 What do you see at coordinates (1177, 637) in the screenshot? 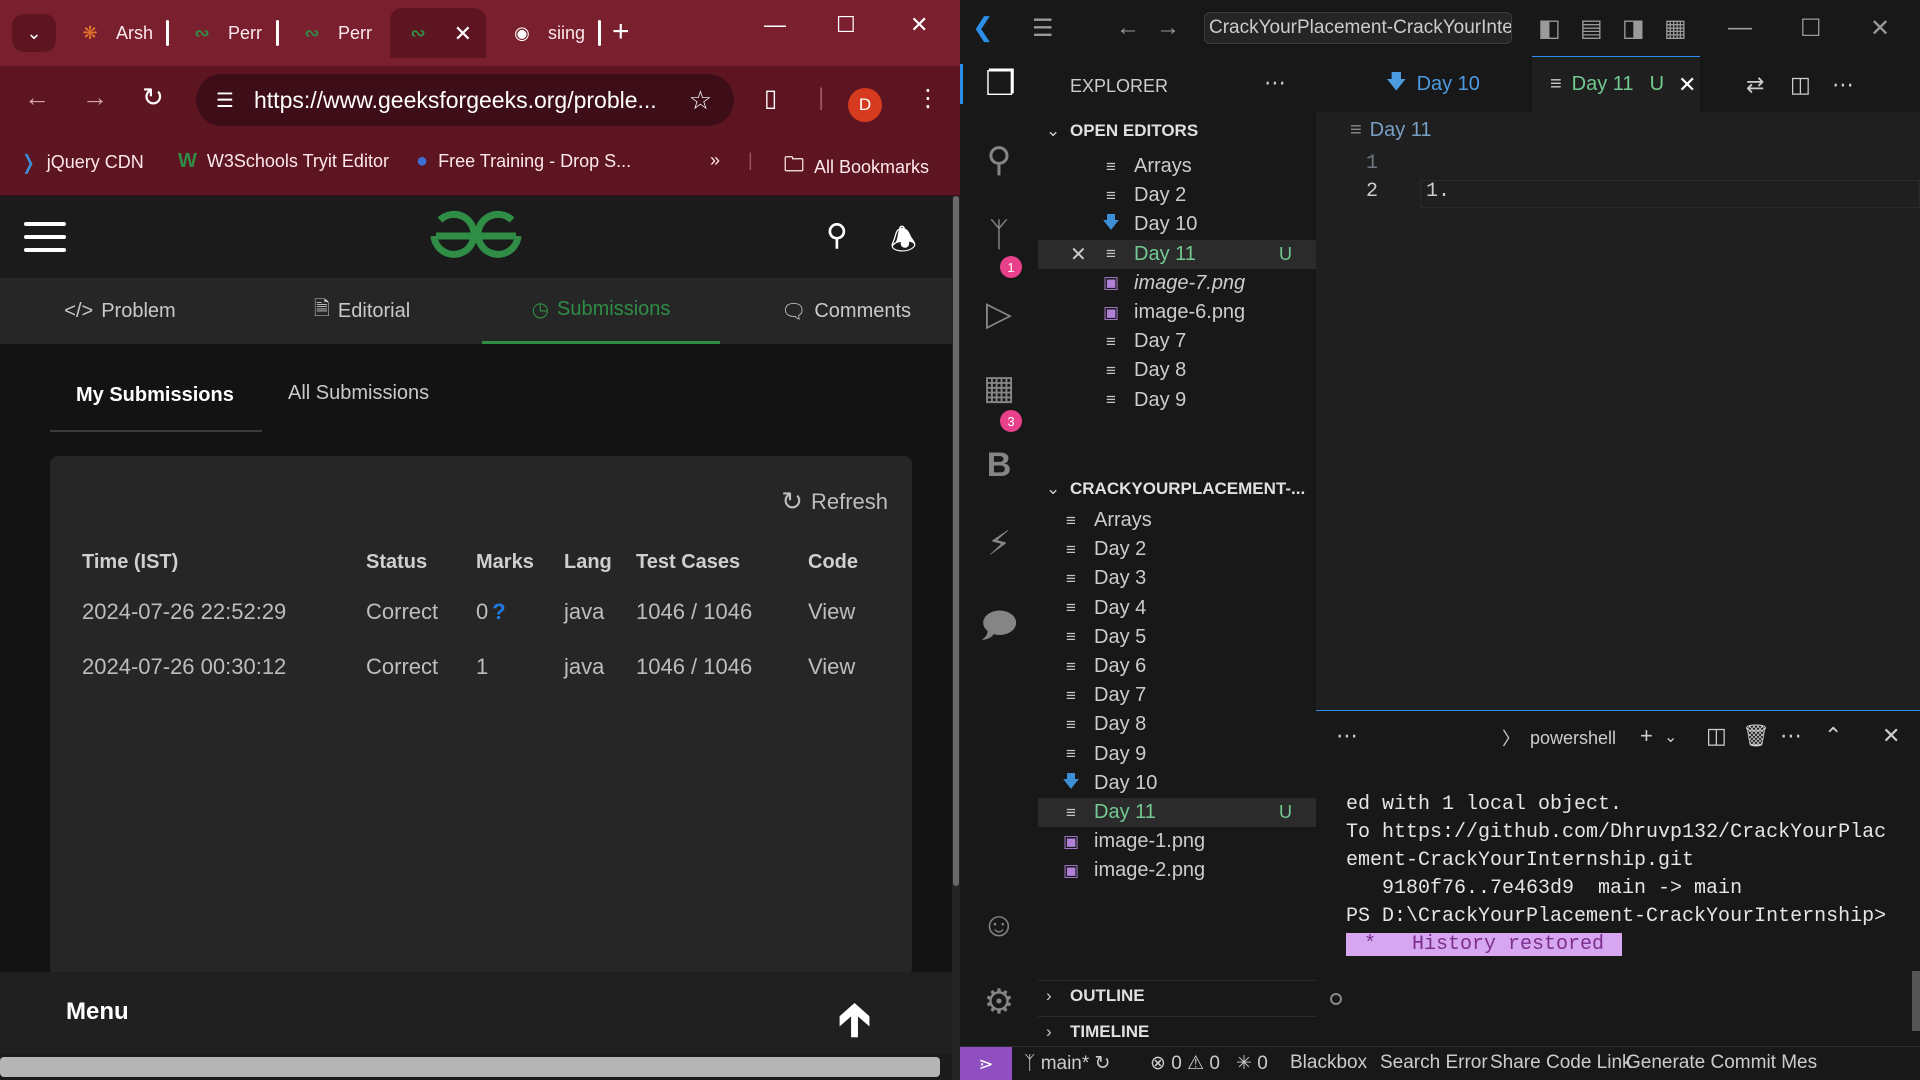
I see `file-item: ≡ Day 5` at bounding box center [1177, 637].